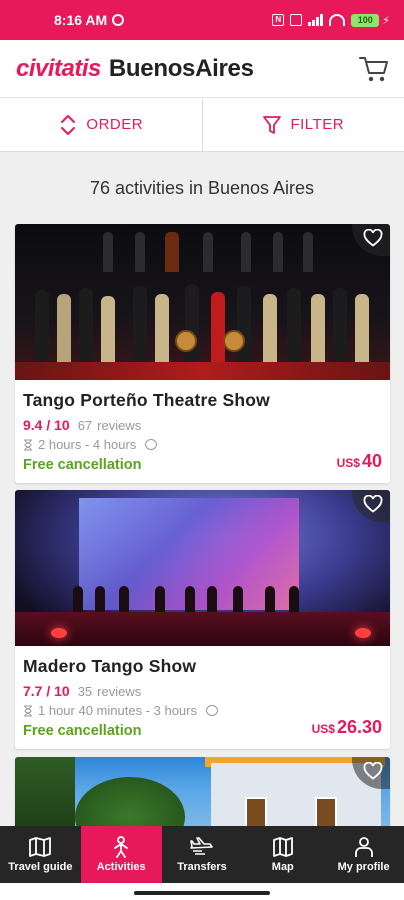  I want to click on app-header: civitatis BuenosAires, so click(202, 69).